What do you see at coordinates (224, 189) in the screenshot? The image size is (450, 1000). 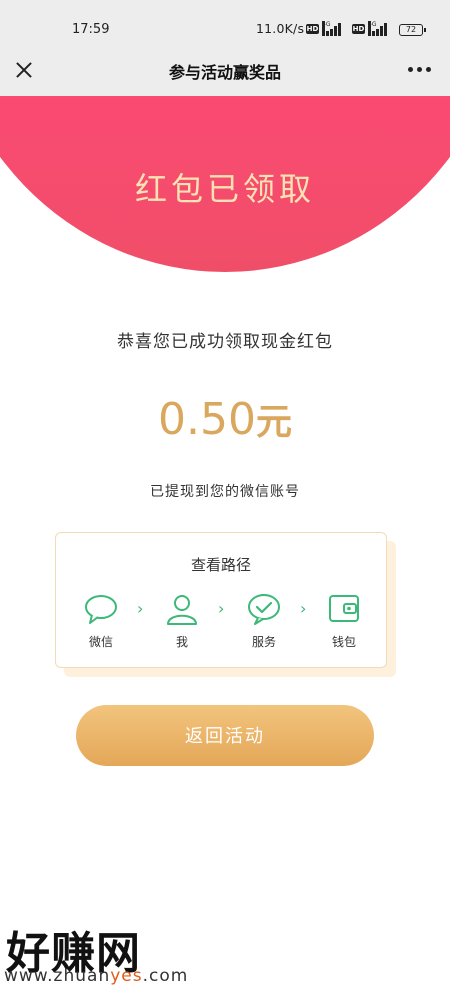 I see `banner-title: 红包已领取` at bounding box center [224, 189].